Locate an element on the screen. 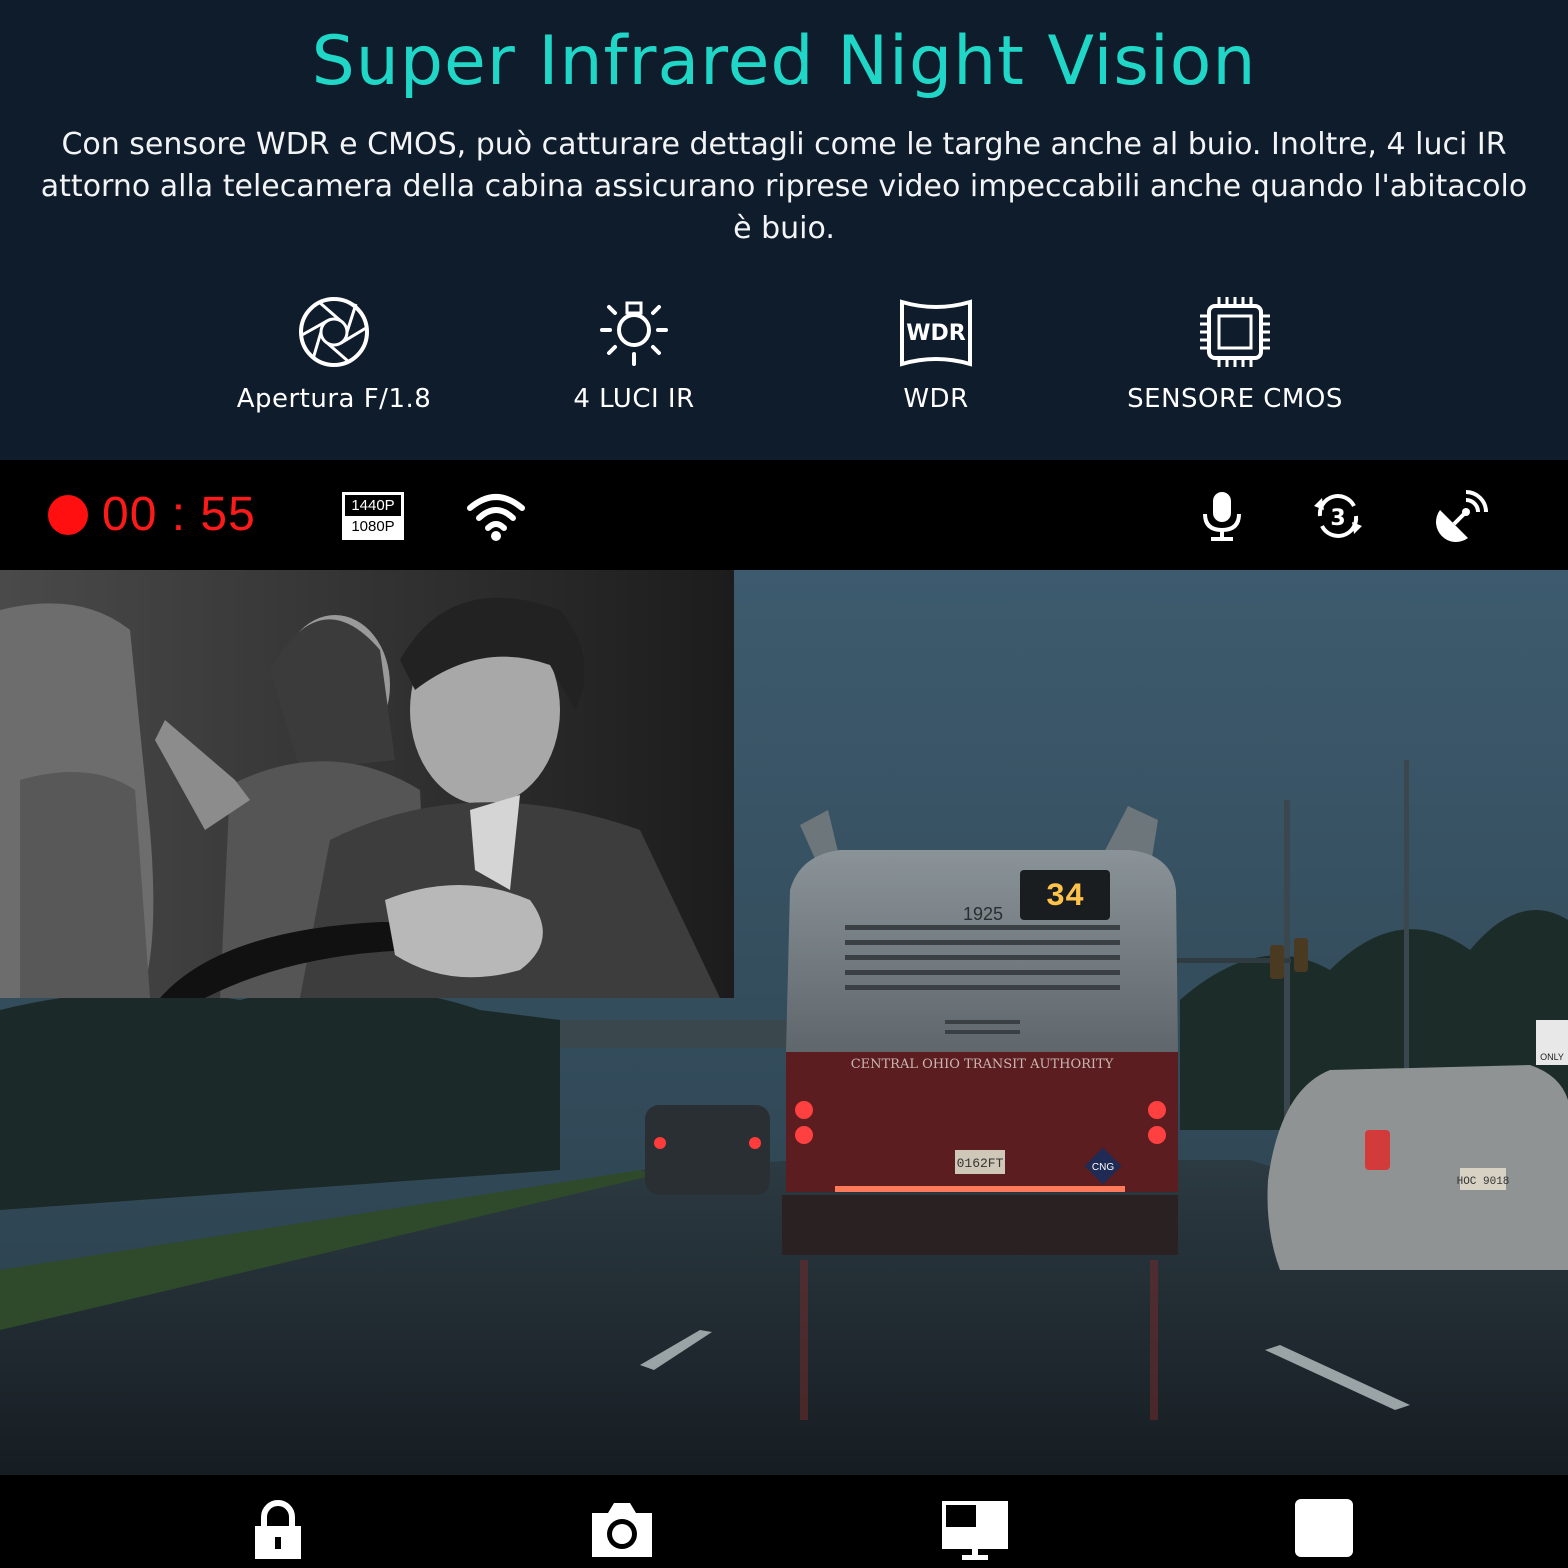 This screenshot has height=1568, width=1568. loop-recording-icon: 3 is located at coordinates (1338, 516).